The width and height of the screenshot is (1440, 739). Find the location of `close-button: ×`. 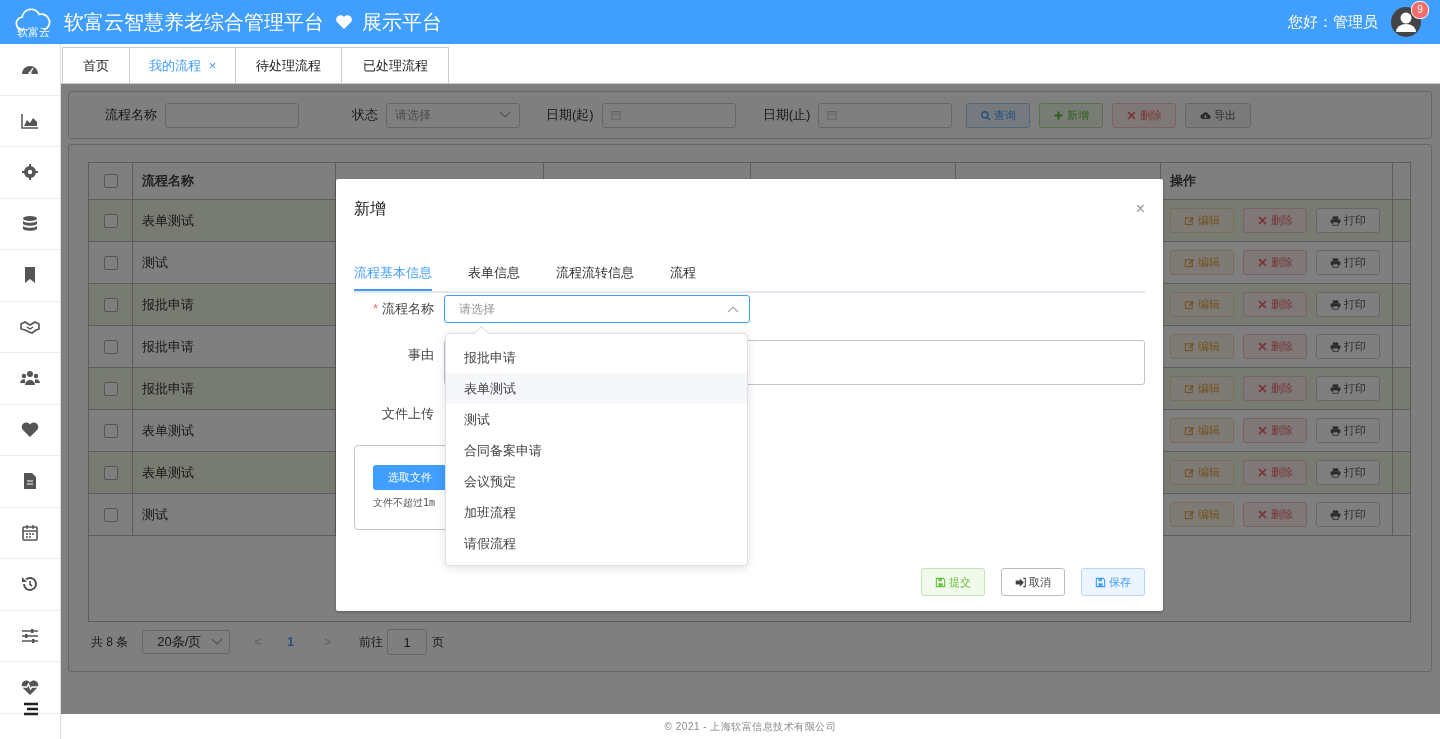

close-button: × is located at coordinates (1140, 209).